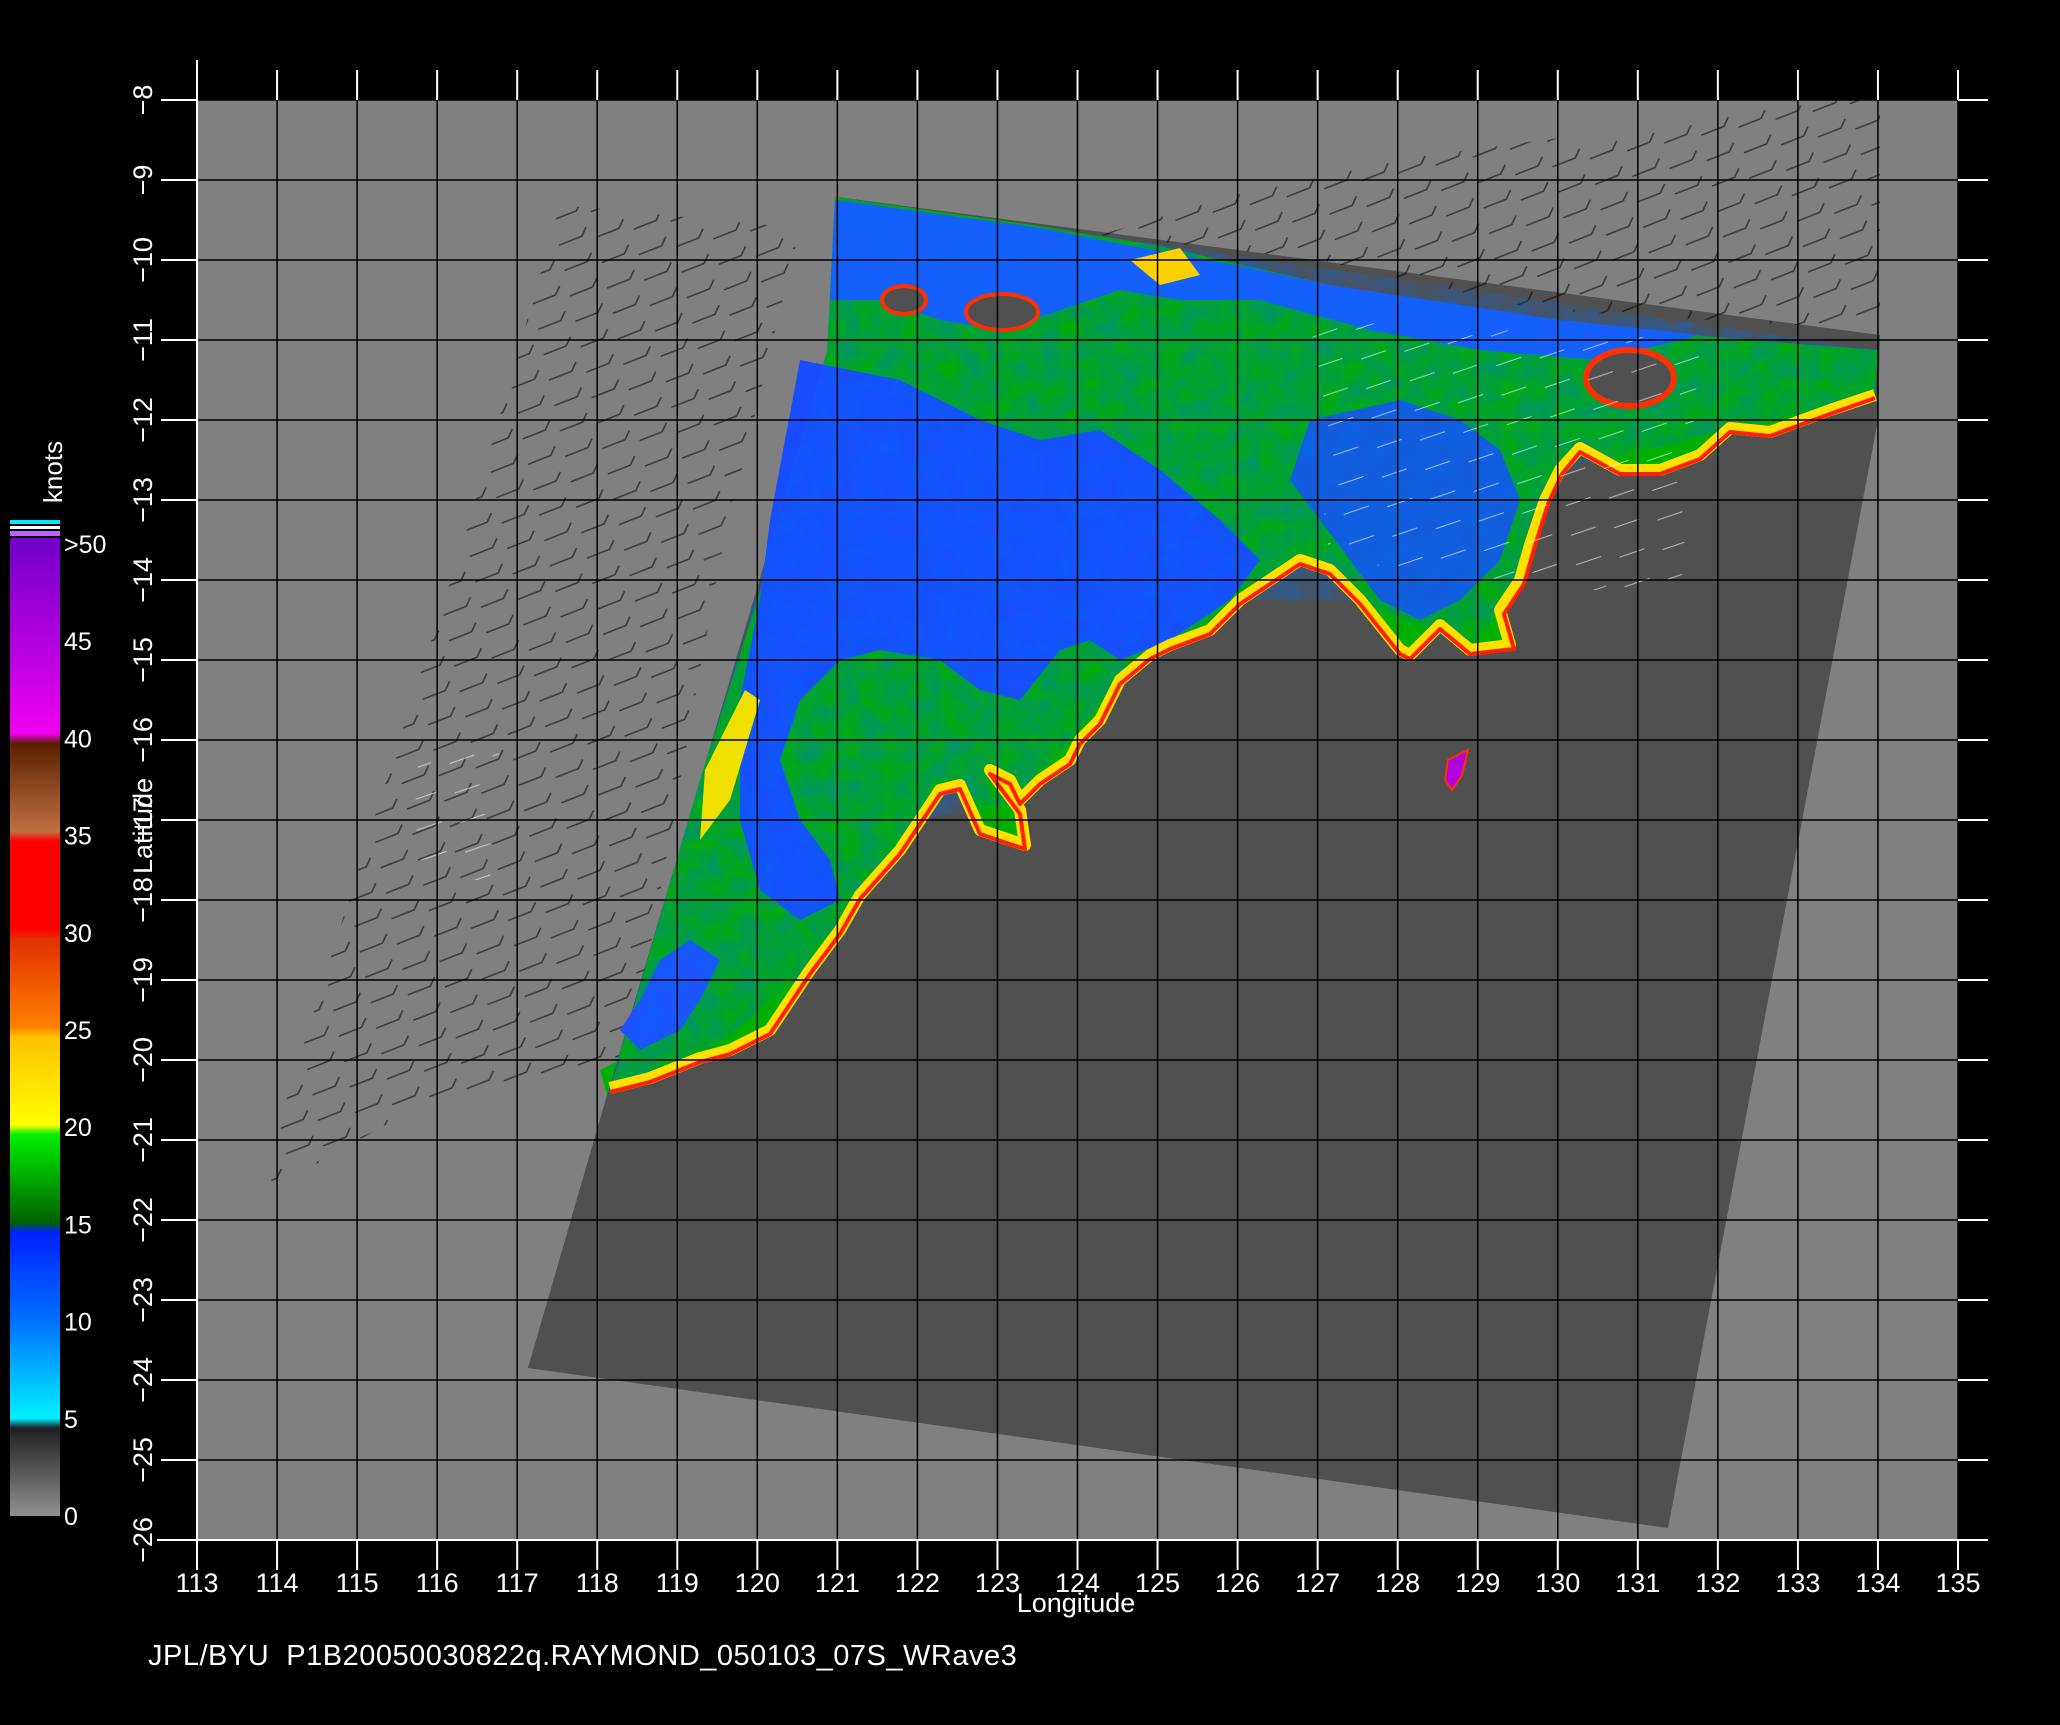  I want to click on x-tick-label: 113, so click(196, 1583).